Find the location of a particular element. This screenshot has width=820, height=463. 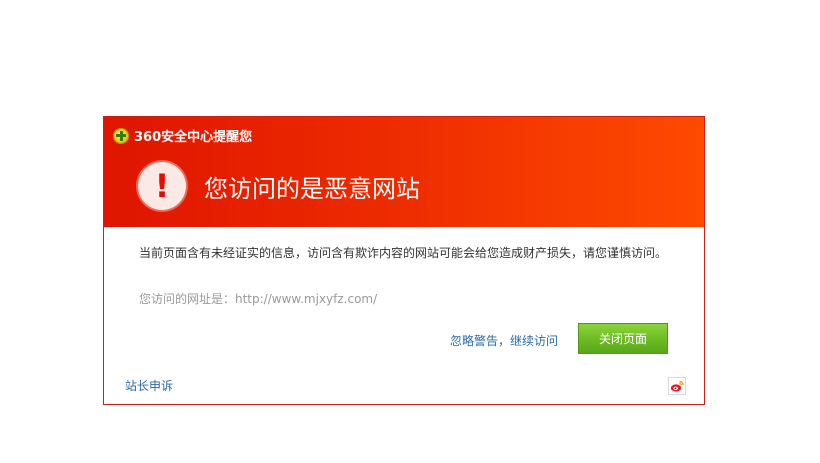

close-page-button: 关闭页面 is located at coordinates (623, 338).